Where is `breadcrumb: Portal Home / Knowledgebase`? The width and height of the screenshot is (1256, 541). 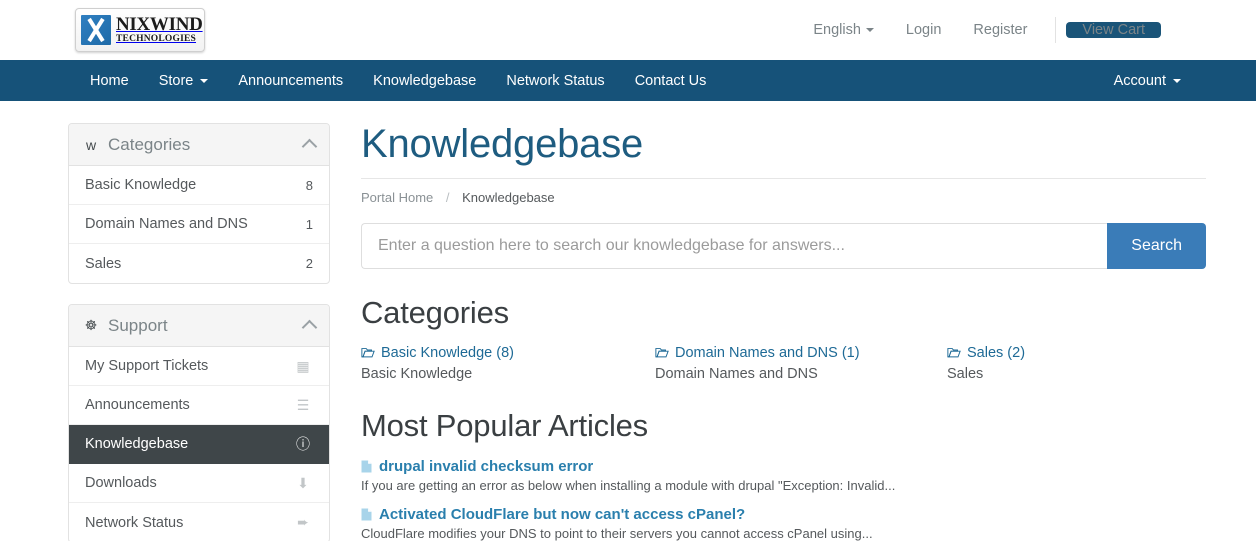
breadcrumb: Portal Home / Knowledgebase is located at coordinates (783, 192).